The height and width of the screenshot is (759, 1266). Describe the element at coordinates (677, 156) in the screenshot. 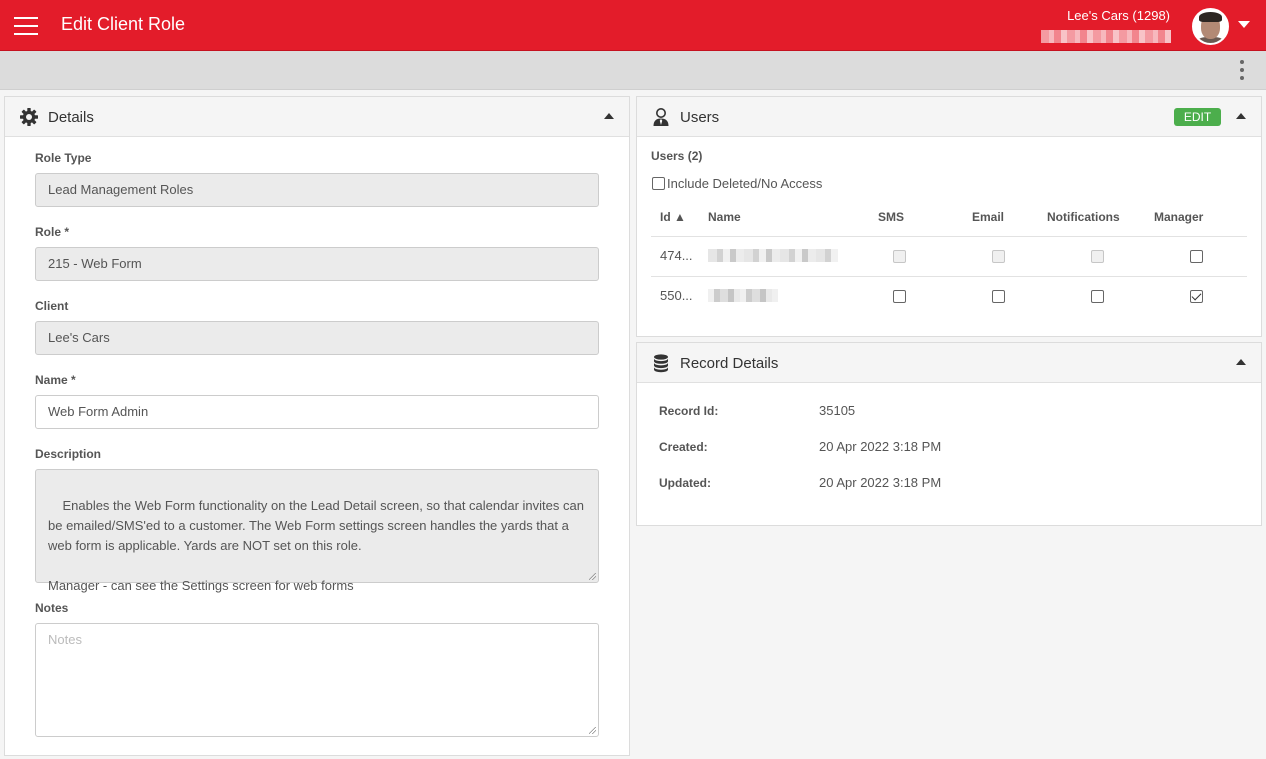

I see `users-count: Users (2)` at that location.